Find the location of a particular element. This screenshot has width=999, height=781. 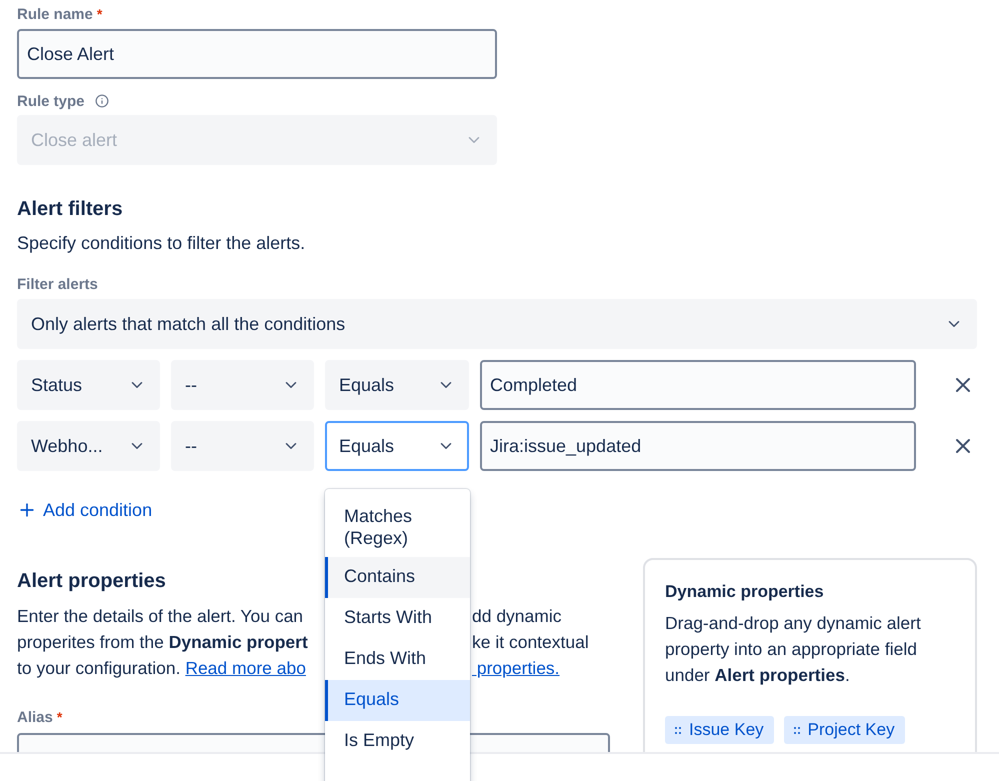

description-text: properites from the Dynamic propert is located at coordinates (162, 642).